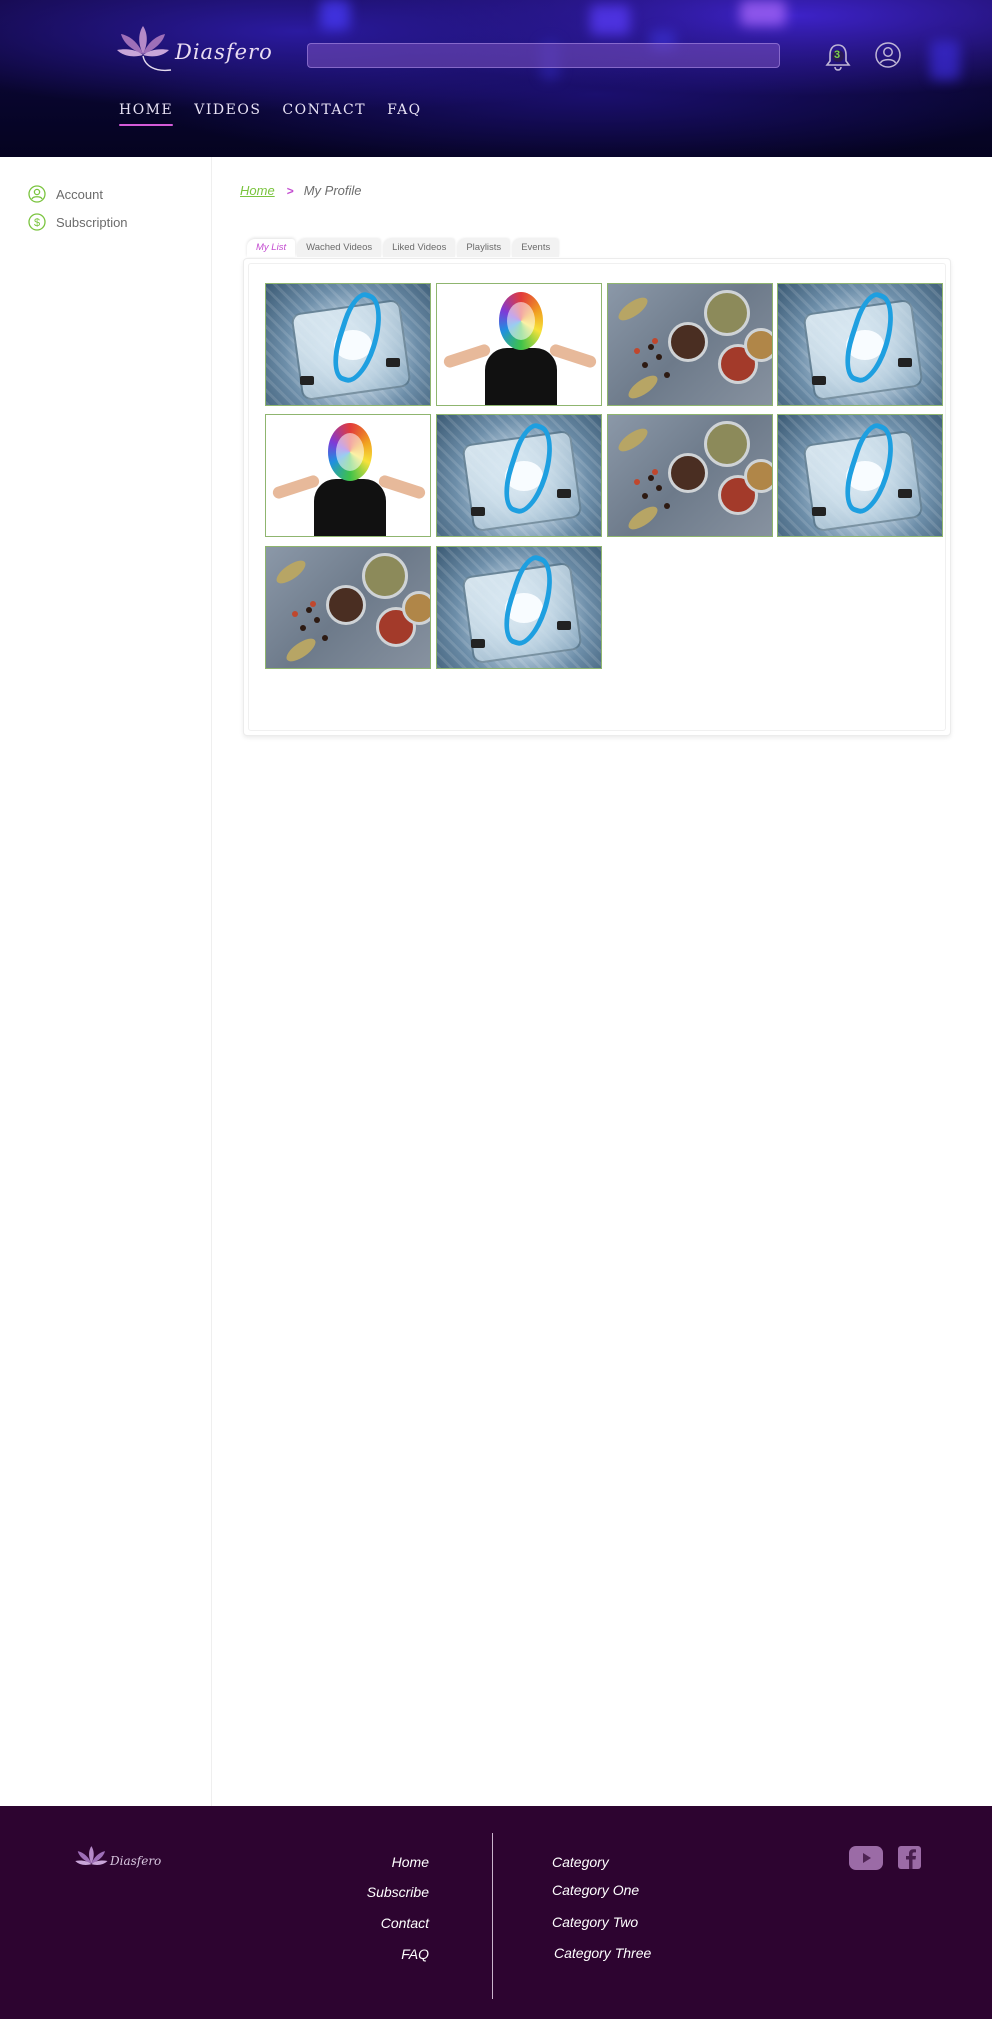  Describe the element at coordinates (492, 1916) in the screenshot. I see `footer-divider` at that location.